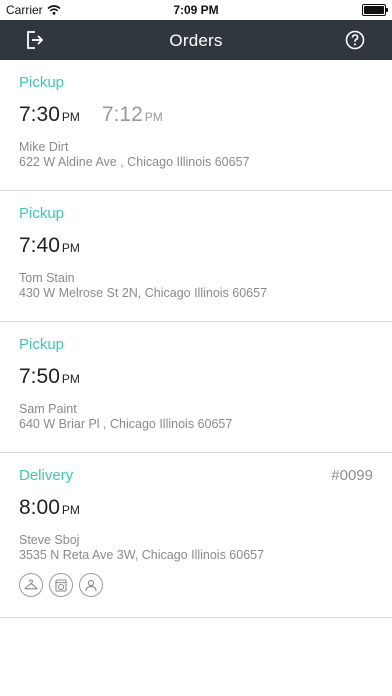  I want to click on help-icon, so click(355, 40).